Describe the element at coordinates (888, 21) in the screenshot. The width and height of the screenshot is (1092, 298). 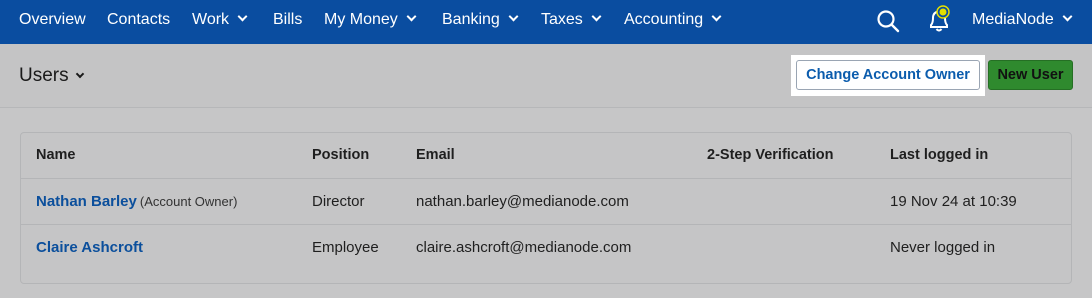
I see `search-icon` at that location.